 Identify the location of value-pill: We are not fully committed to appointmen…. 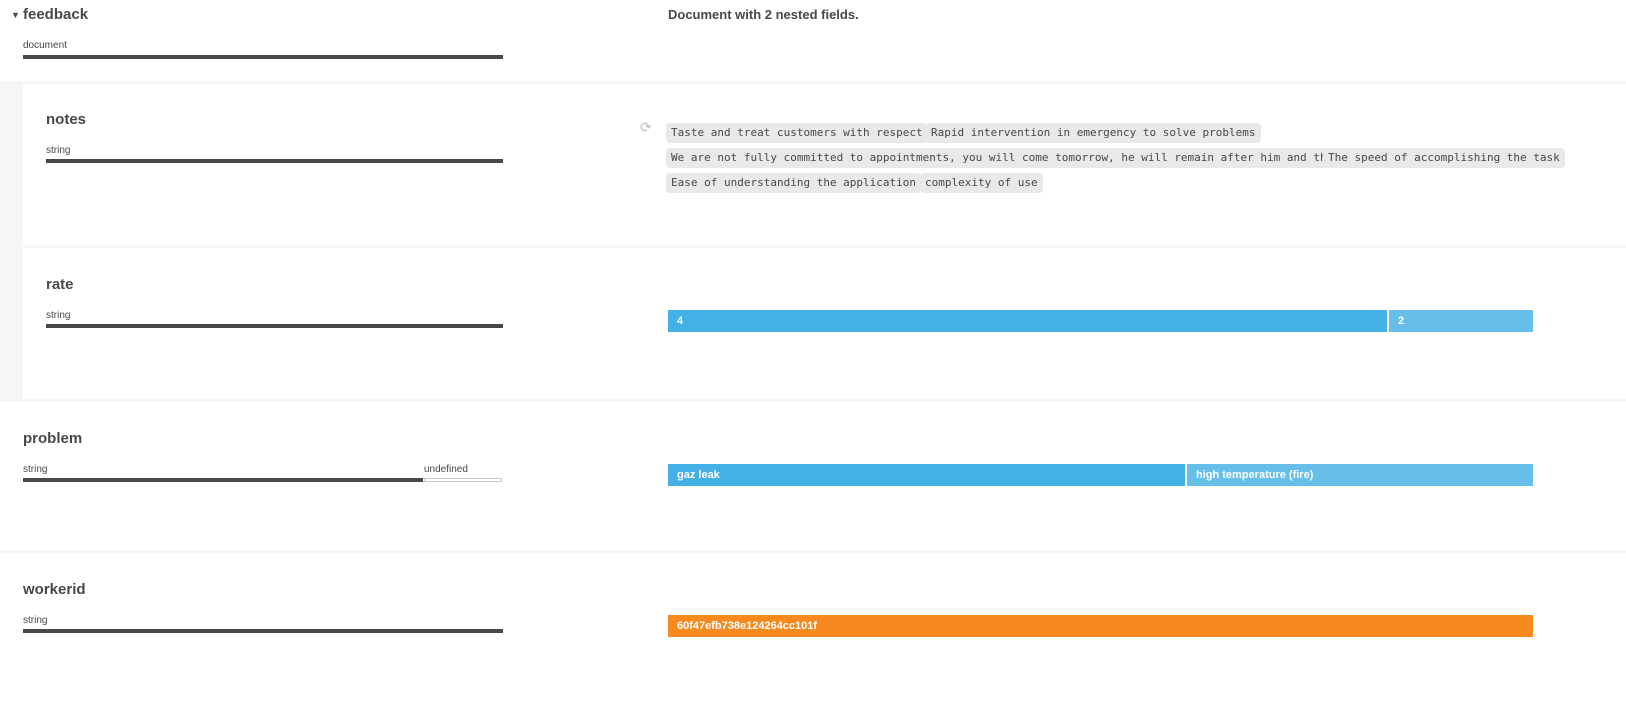
(1005, 158).